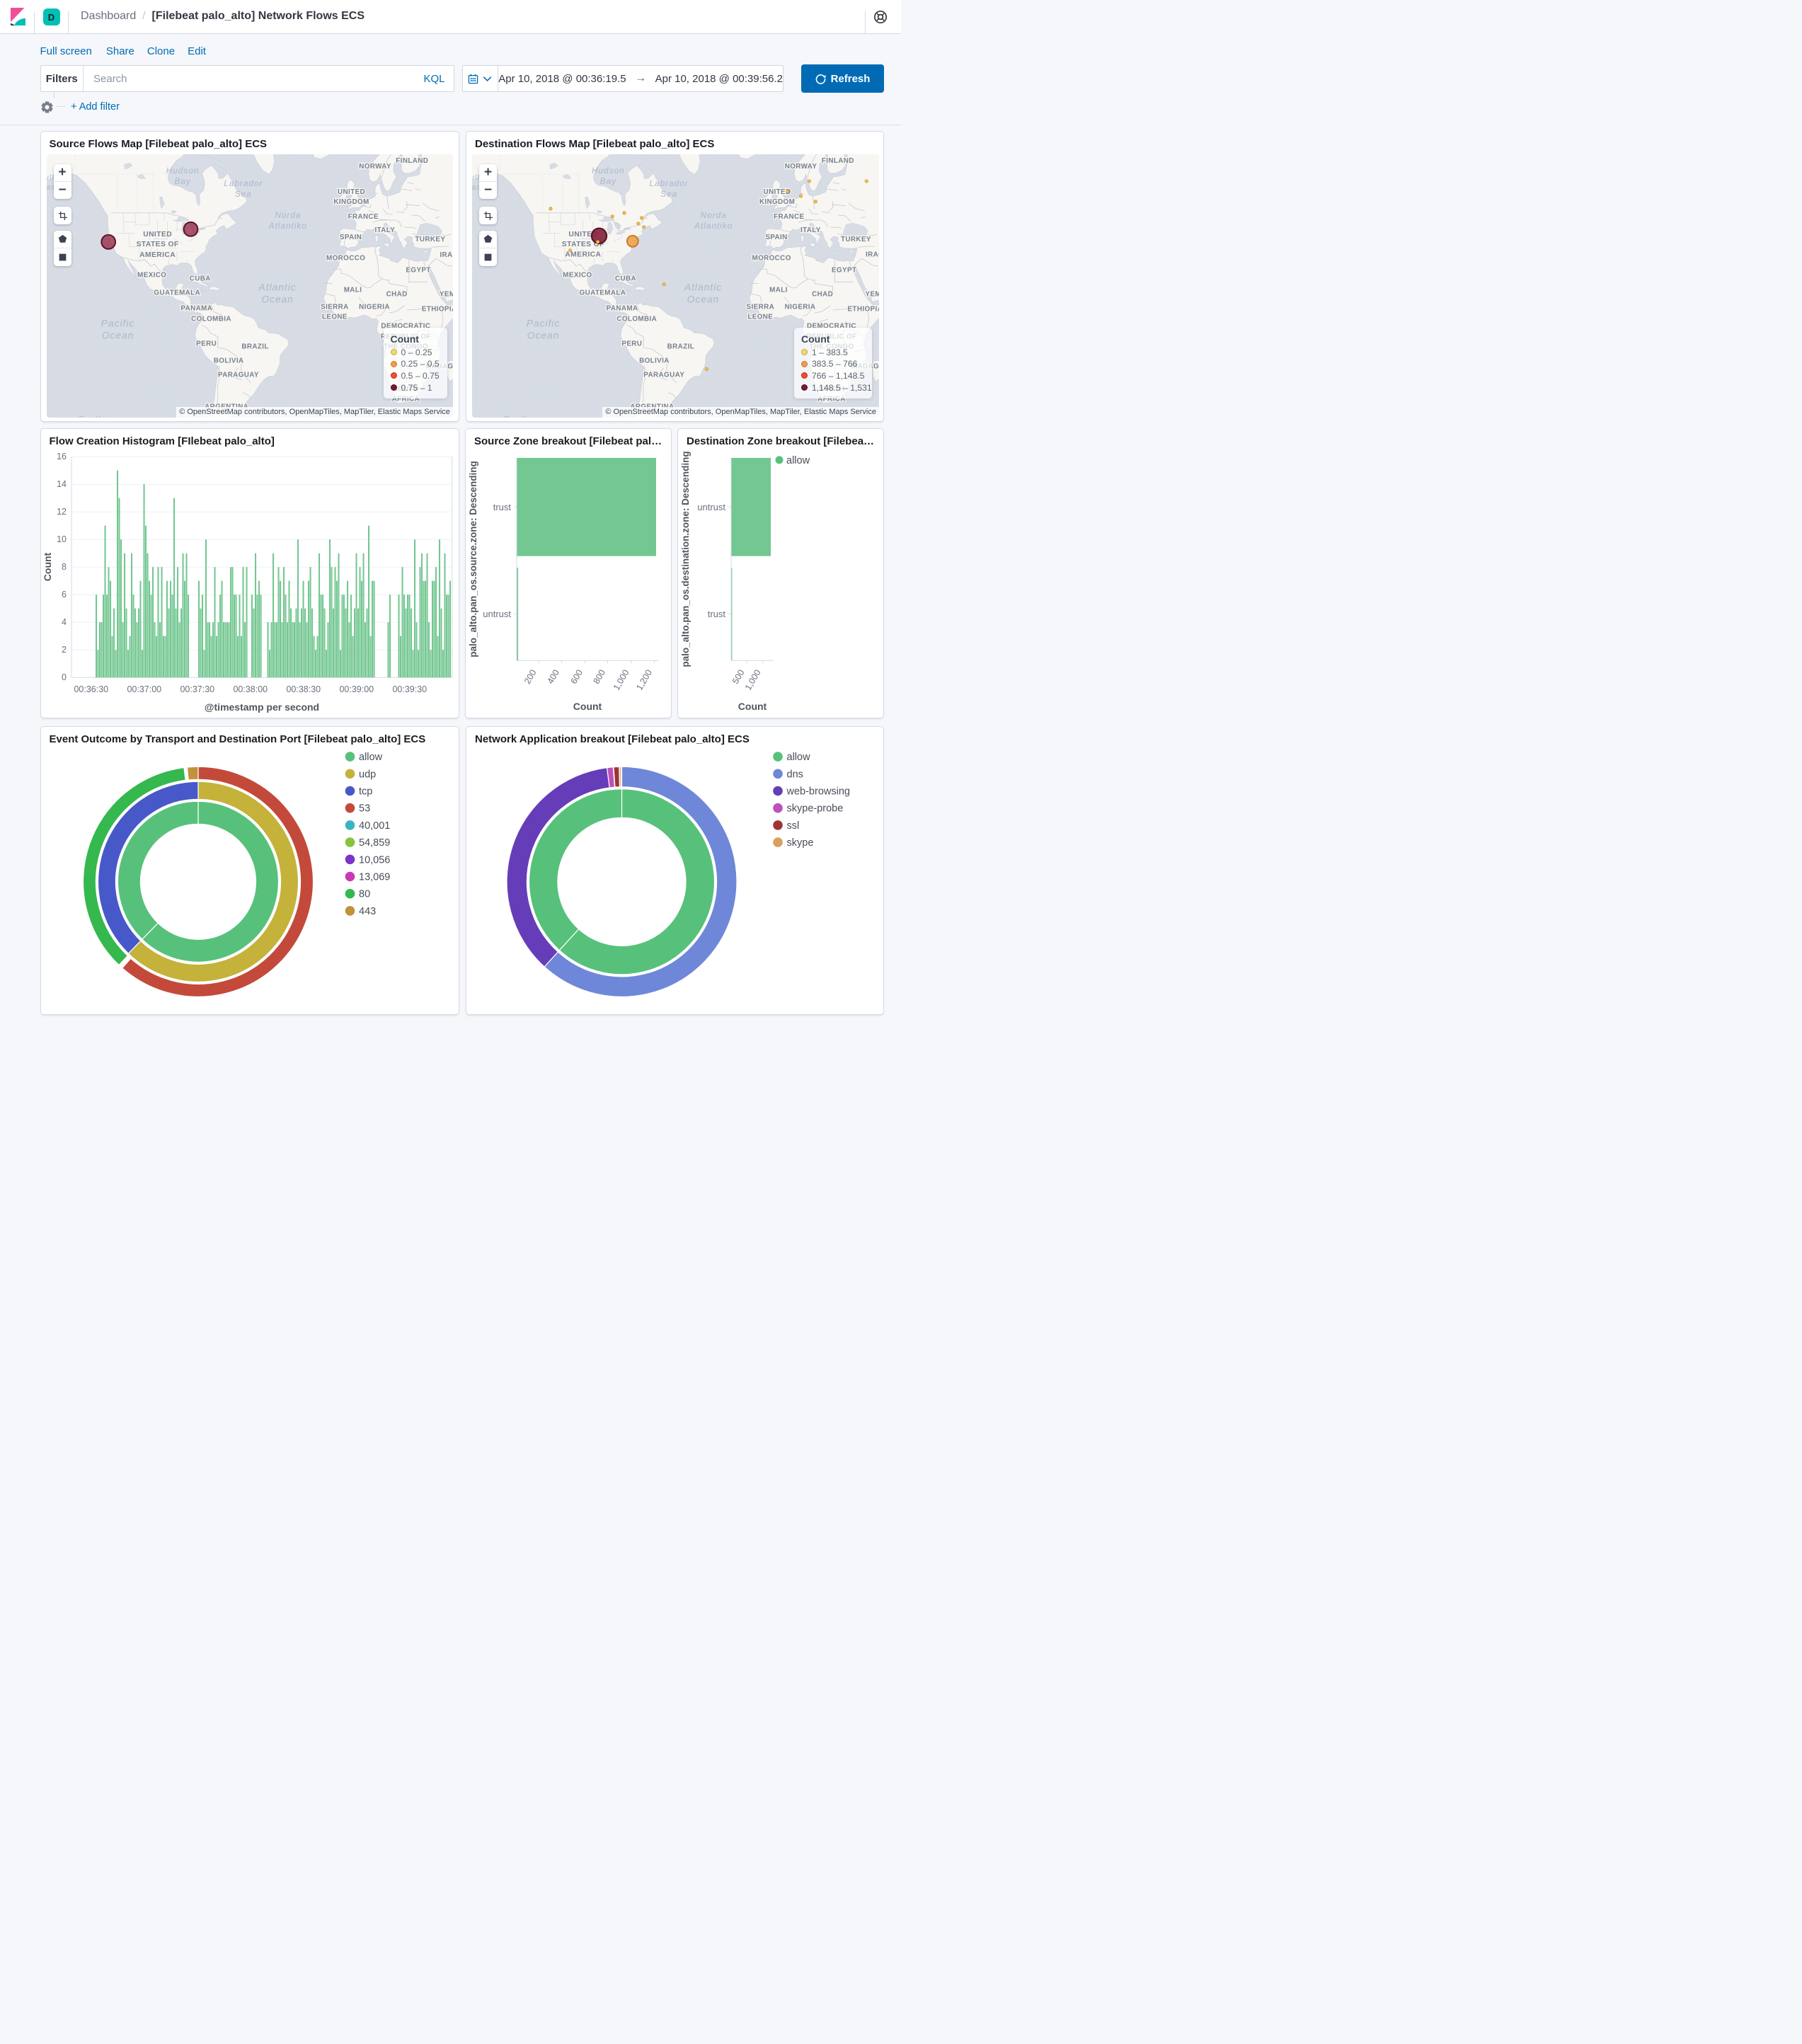 The image size is (1802, 2044). I want to click on svg-text: 800, so click(600, 677).